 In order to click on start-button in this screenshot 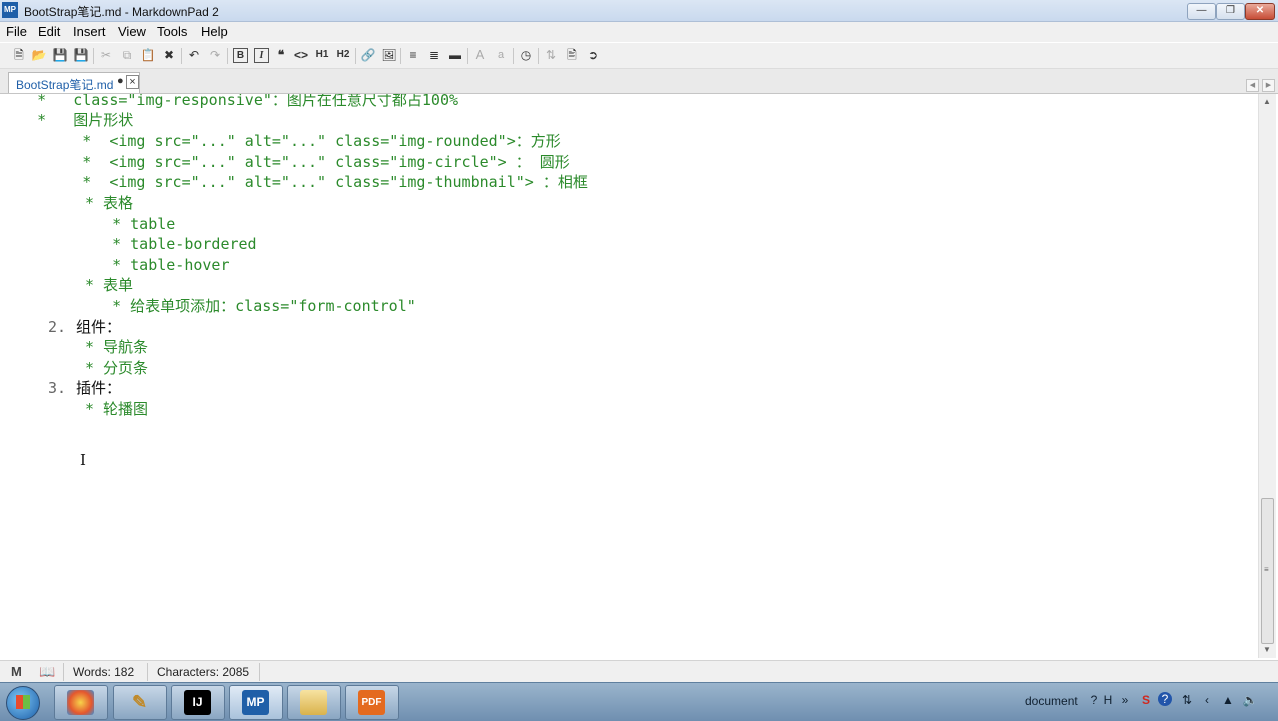, I will do `click(23, 703)`.